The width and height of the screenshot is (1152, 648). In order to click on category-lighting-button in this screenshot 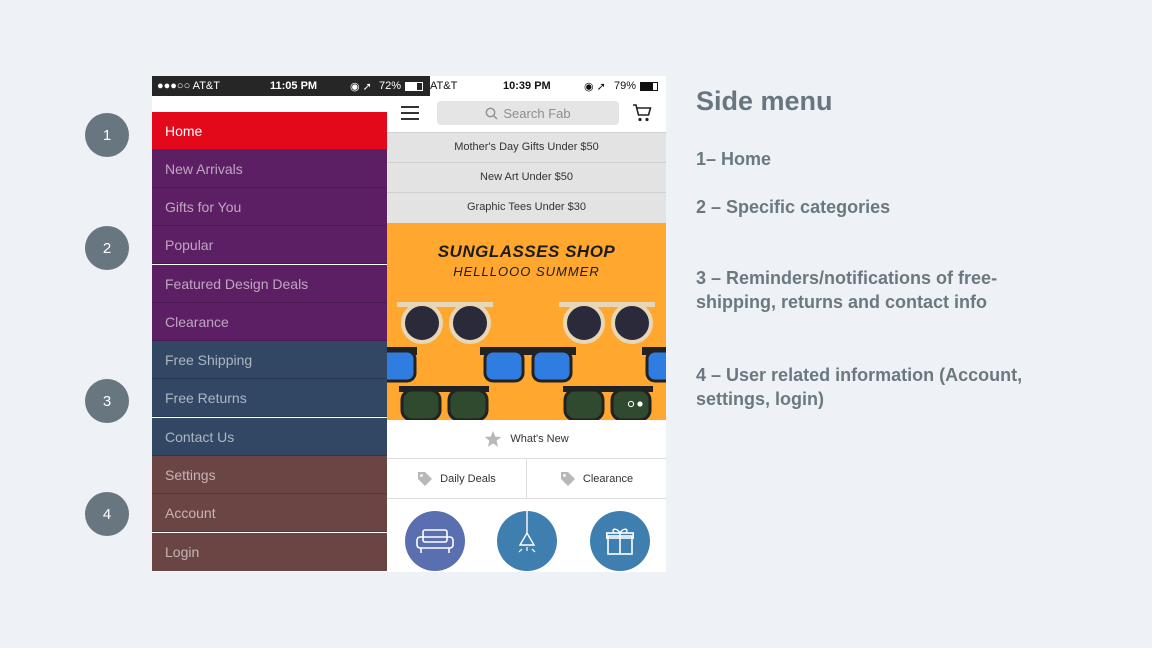, I will do `click(527, 541)`.